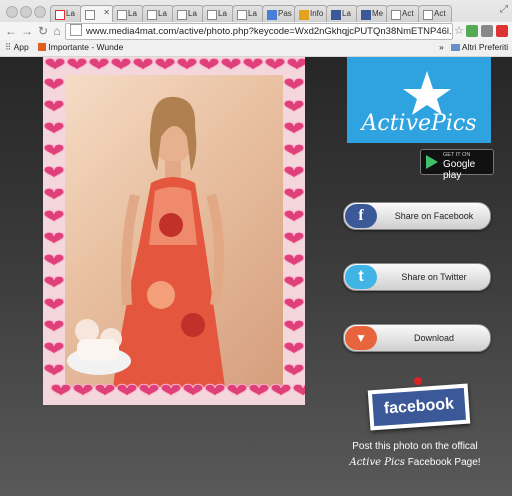  Describe the element at coordinates (27, 31) in the screenshot. I see `forward-icon: →` at that location.